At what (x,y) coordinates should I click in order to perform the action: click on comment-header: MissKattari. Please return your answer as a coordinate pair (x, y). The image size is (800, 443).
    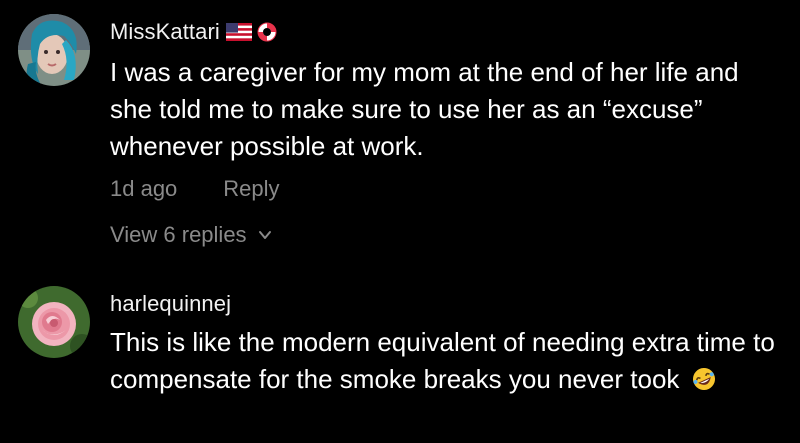
    Looking at the image, I should click on (194, 32).